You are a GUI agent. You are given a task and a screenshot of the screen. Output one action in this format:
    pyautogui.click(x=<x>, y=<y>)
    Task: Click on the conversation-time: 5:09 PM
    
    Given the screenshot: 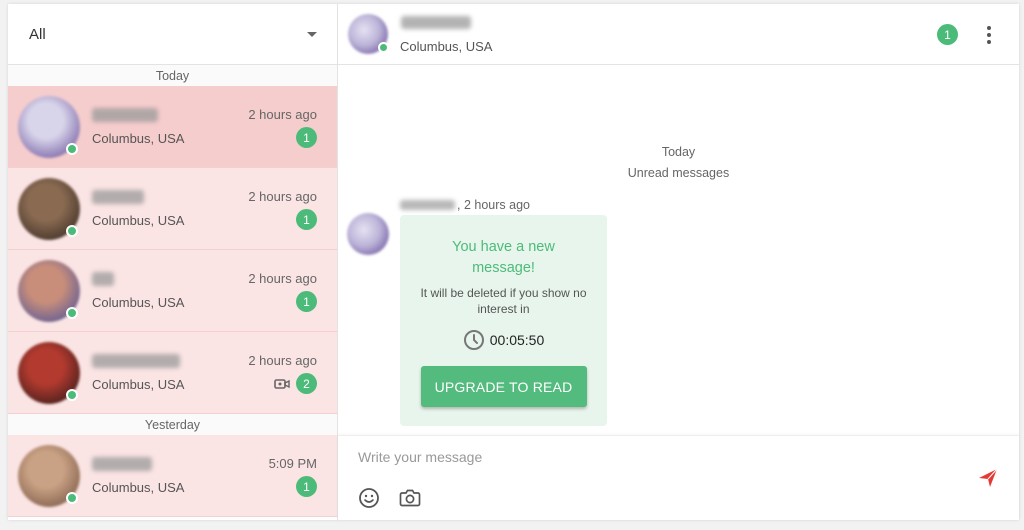 What is the action you would take?
    pyautogui.click(x=292, y=463)
    